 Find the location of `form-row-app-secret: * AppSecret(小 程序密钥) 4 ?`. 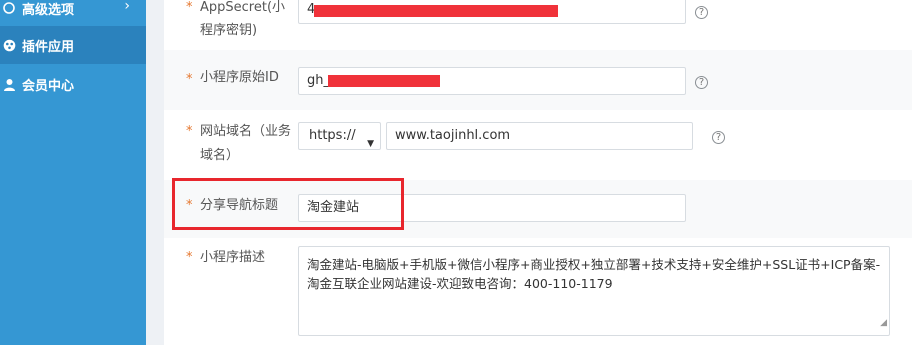

form-row-app-secret: * AppSecret(小 程序密钥) 4 ? is located at coordinates (538, 25).